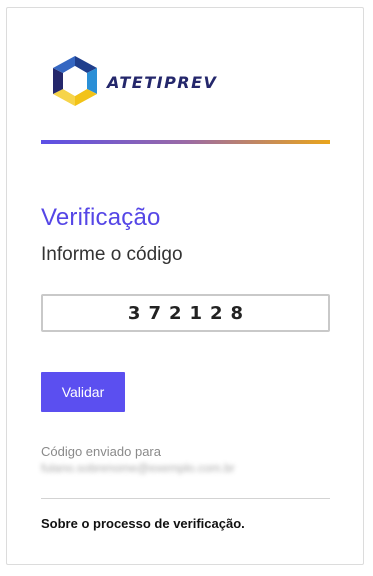 The image size is (373, 576). I want to click on brand-name: ATETIPREV, so click(162, 82).